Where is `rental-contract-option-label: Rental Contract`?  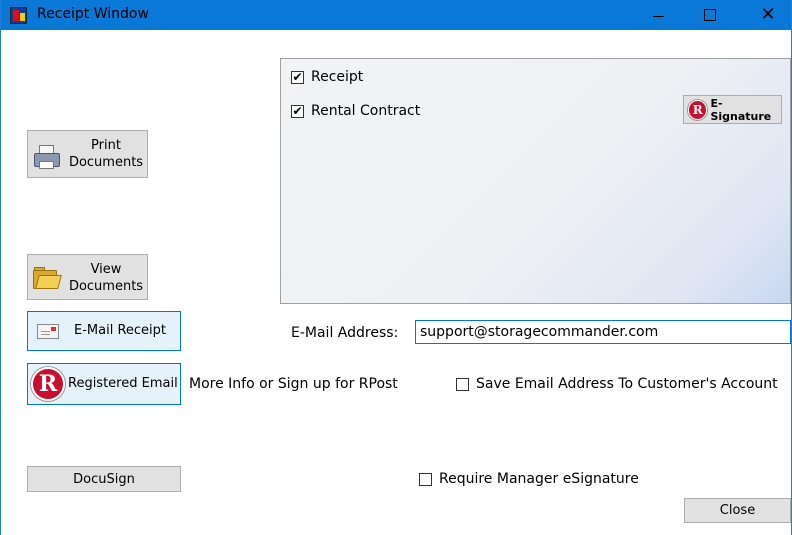 rental-contract-option-label: Rental Contract is located at coordinates (366, 111).